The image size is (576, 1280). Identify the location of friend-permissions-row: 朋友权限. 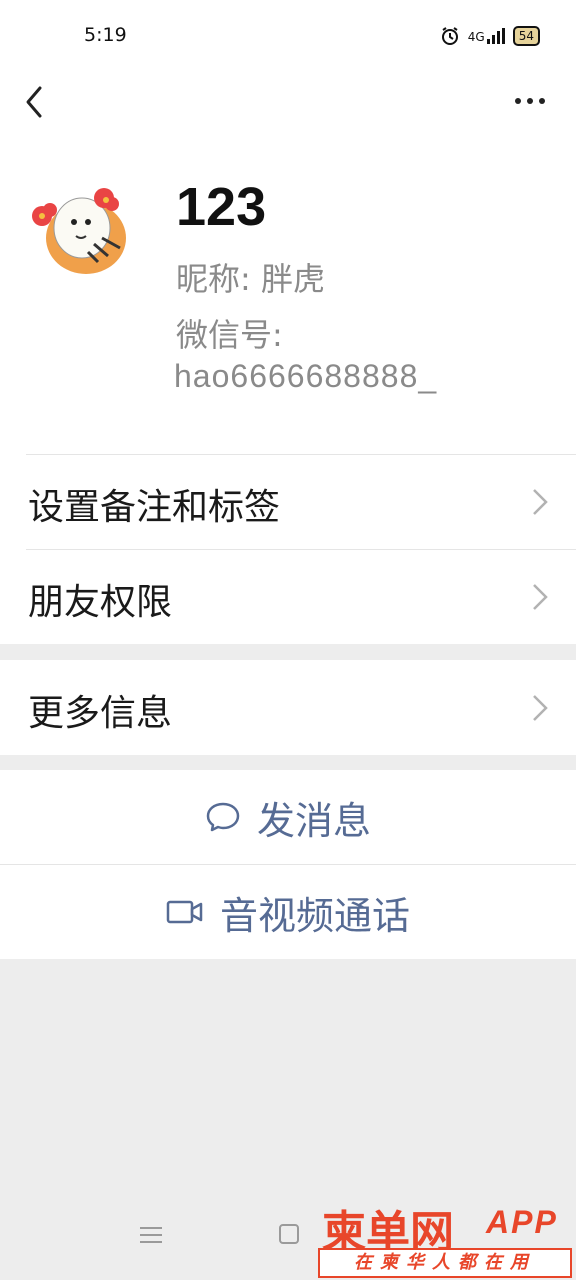
(288, 596).